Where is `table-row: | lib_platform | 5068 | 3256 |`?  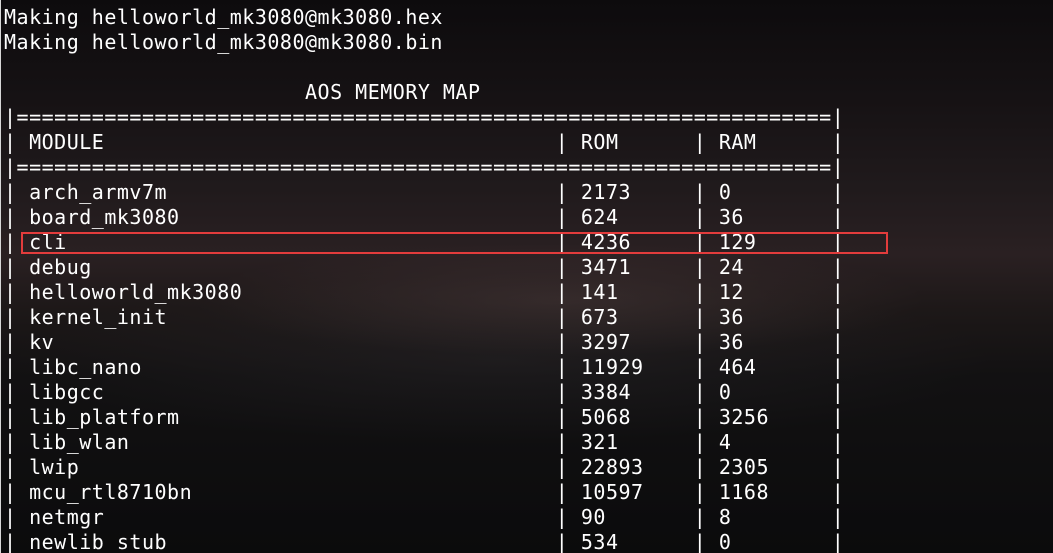 table-row: | lib_platform | 5068 | 3256 | is located at coordinates (424, 417).